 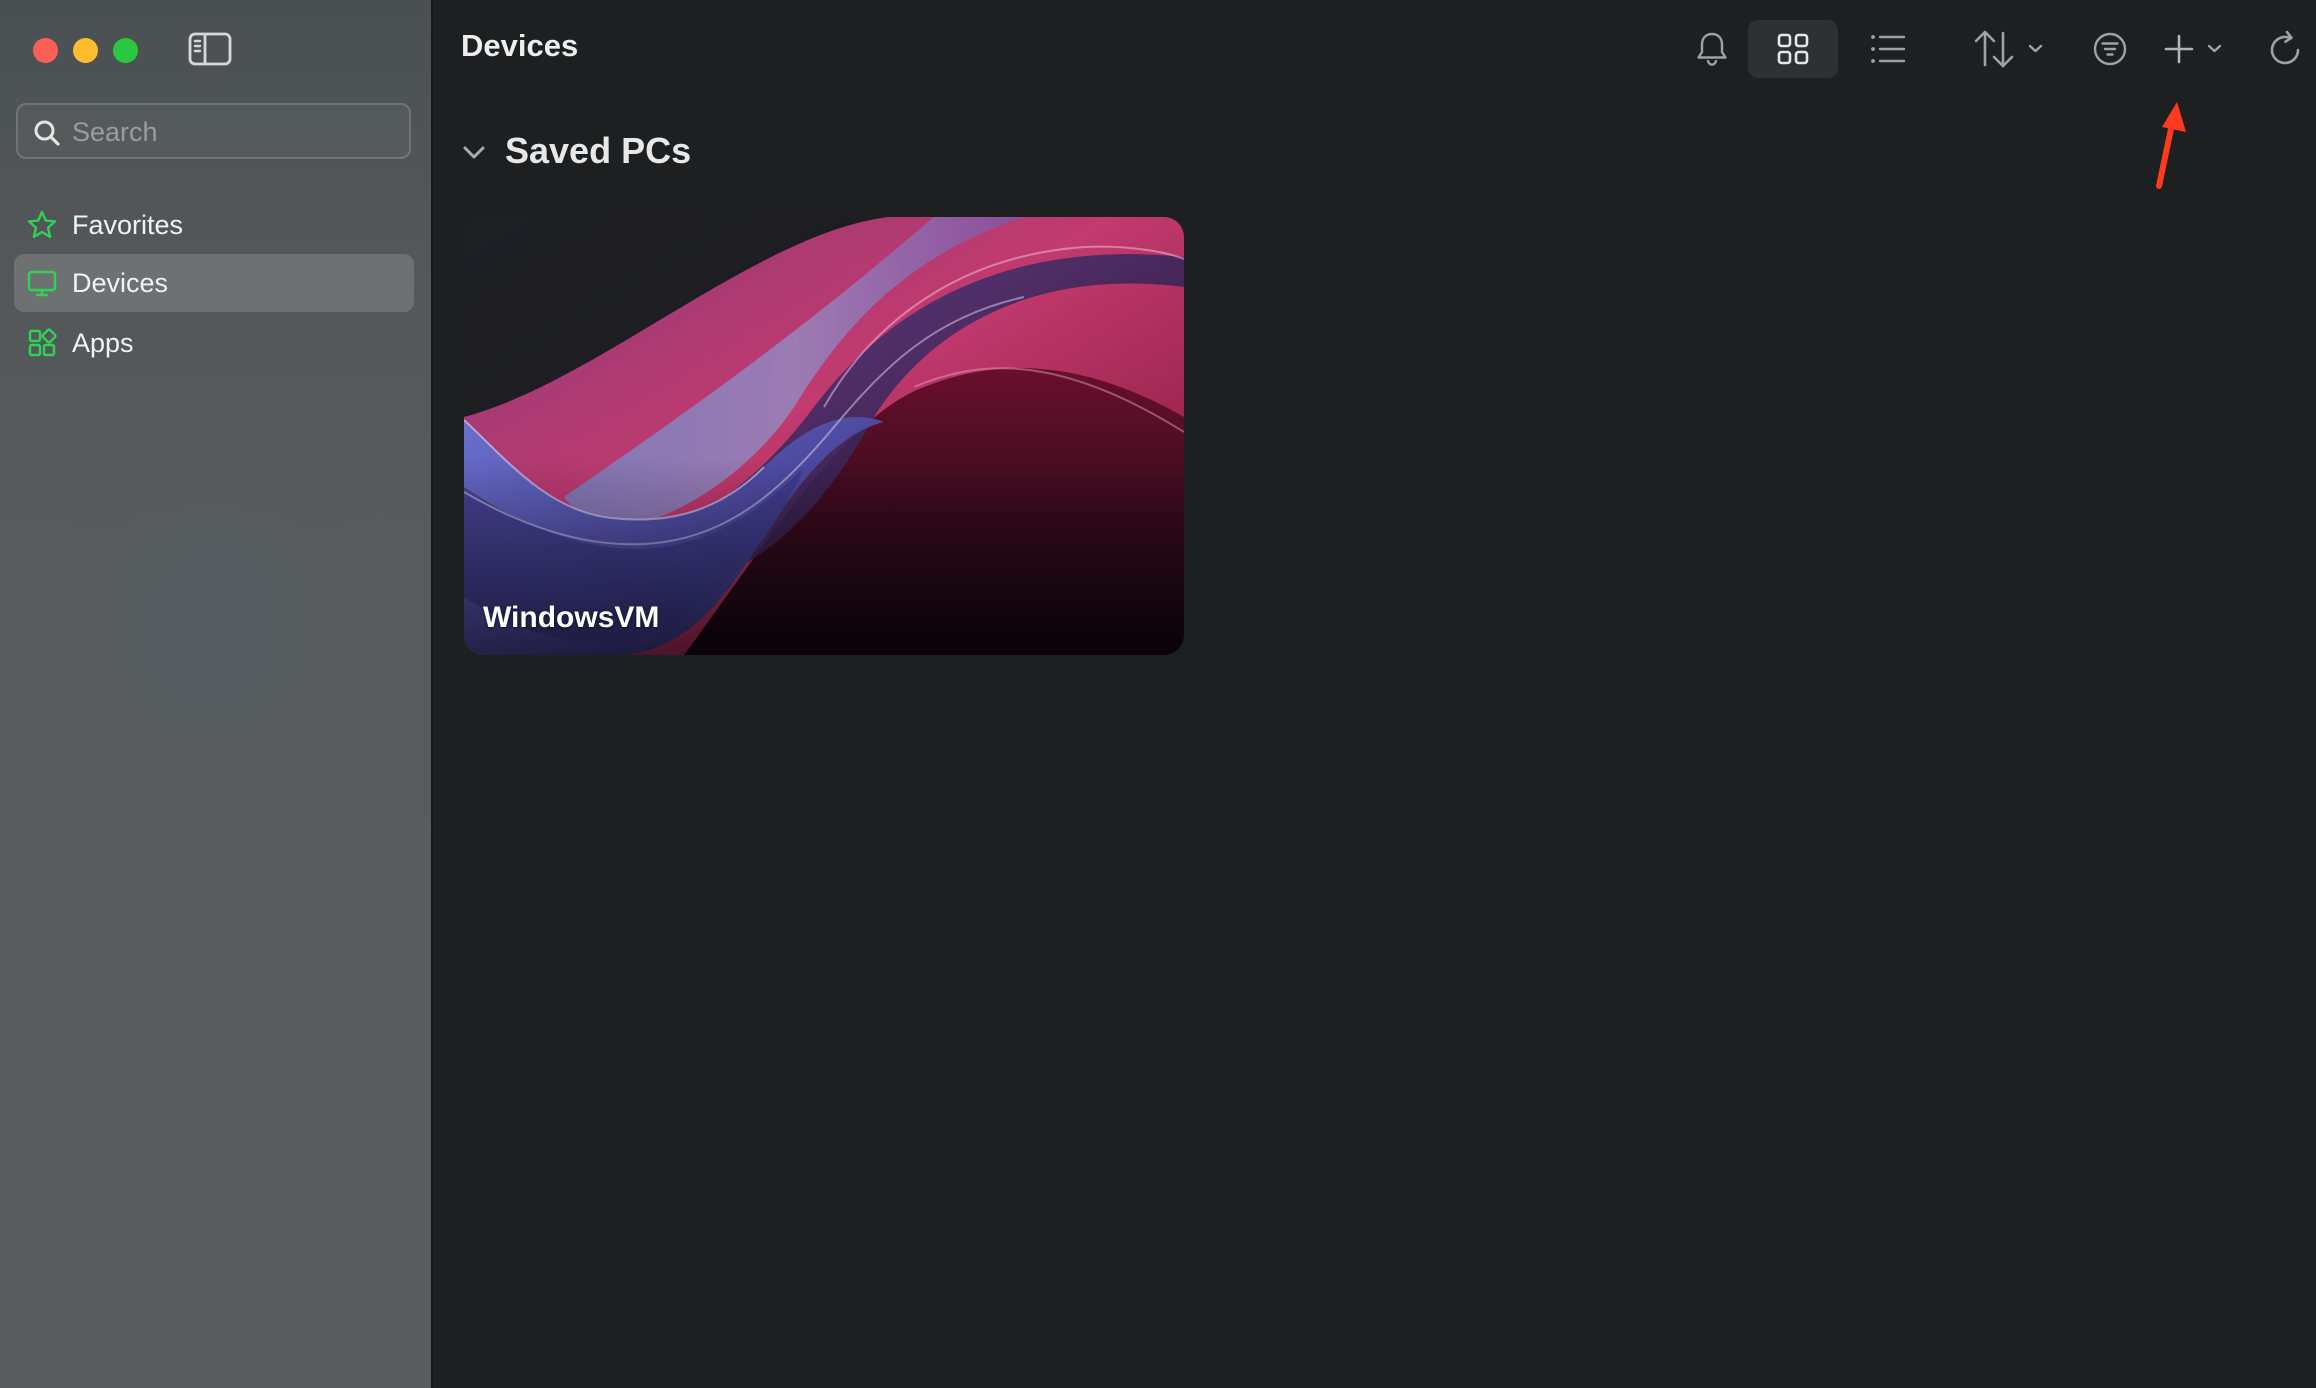 What do you see at coordinates (103, 343) in the screenshot?
I see `sidebar-item-label: Apps` at bounding box center [103, 343].